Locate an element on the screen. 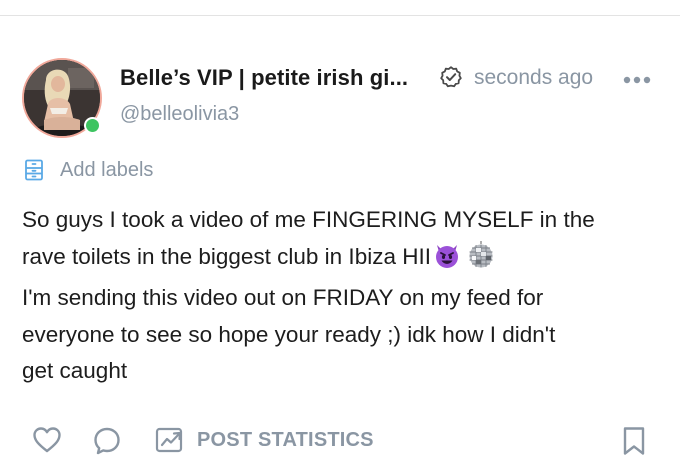  heart-icon is located at coordinates (47, 440).